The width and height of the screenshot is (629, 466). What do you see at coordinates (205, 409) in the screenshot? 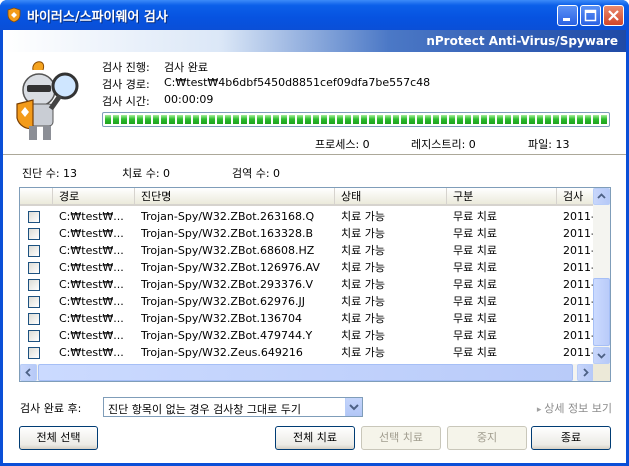
I see `after-scan-selected: 진단 항목이 없는 경우 검사창 그대로 두기` at bounding box center [205, 409].